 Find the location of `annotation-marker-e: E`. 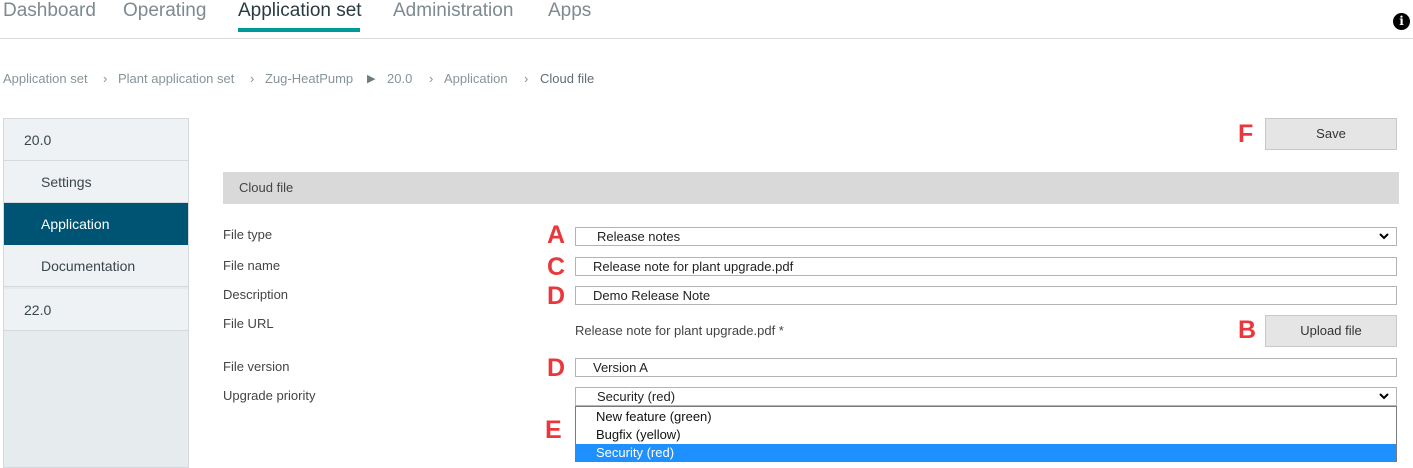

annotation-marker-e: E is located at coordinates (553, 430).